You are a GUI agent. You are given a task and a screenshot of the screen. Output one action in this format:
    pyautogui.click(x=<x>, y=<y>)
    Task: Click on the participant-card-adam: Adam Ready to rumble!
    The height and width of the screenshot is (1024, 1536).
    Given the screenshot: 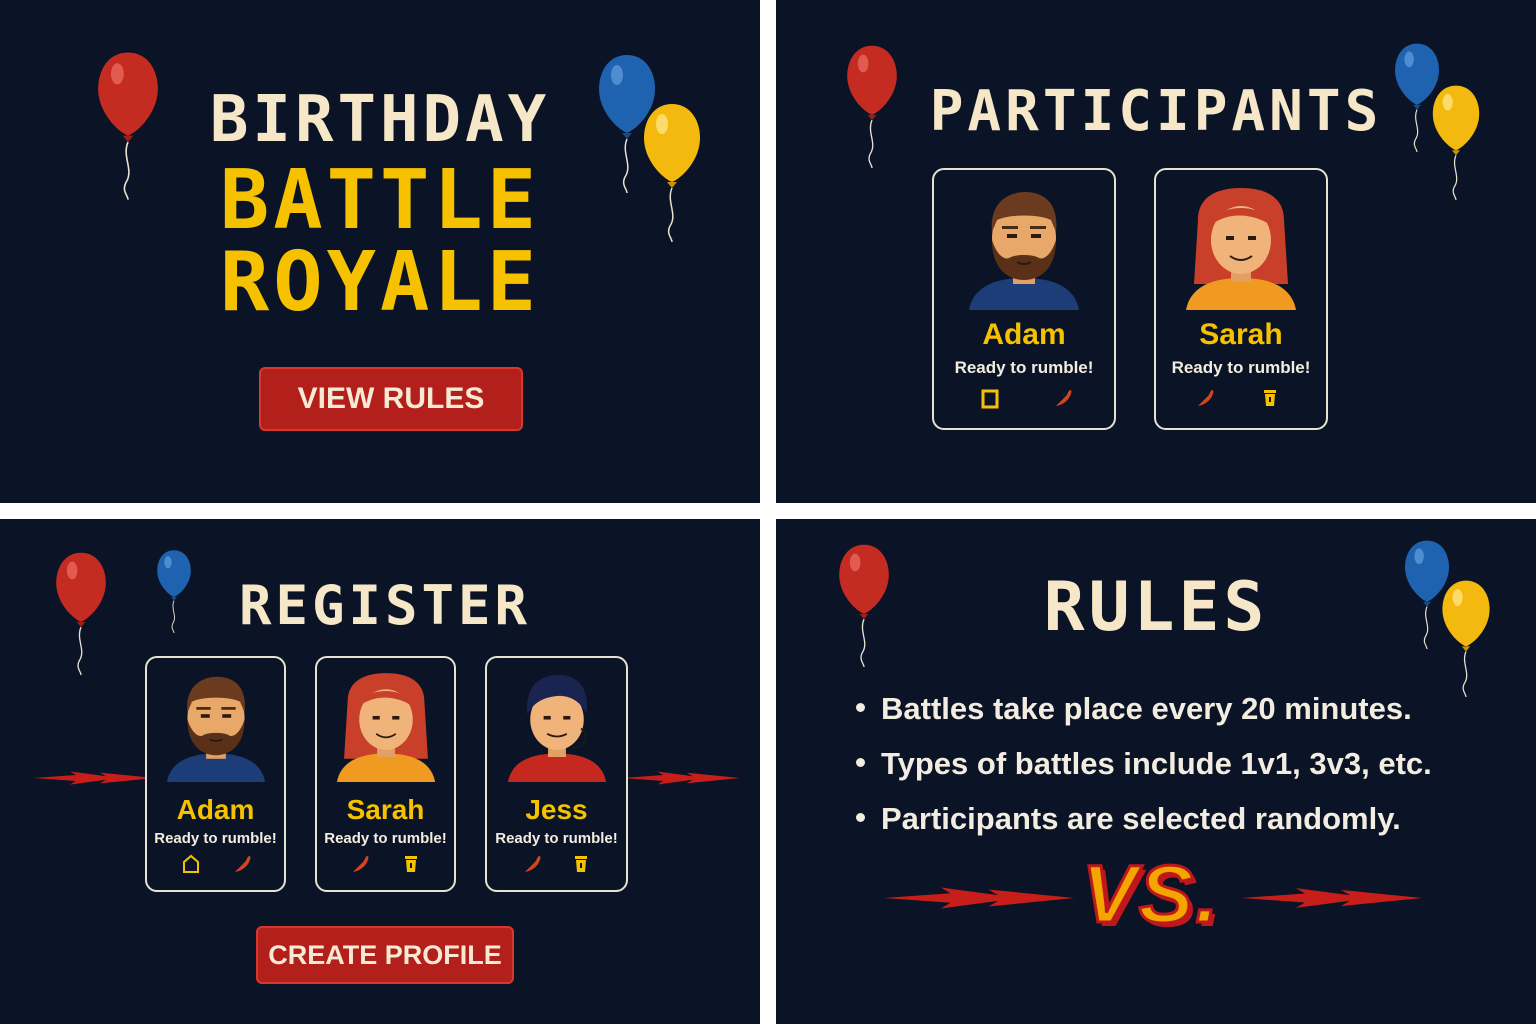 What is the action you would take?
    pyautogui.click(x=1024, y=299)
    